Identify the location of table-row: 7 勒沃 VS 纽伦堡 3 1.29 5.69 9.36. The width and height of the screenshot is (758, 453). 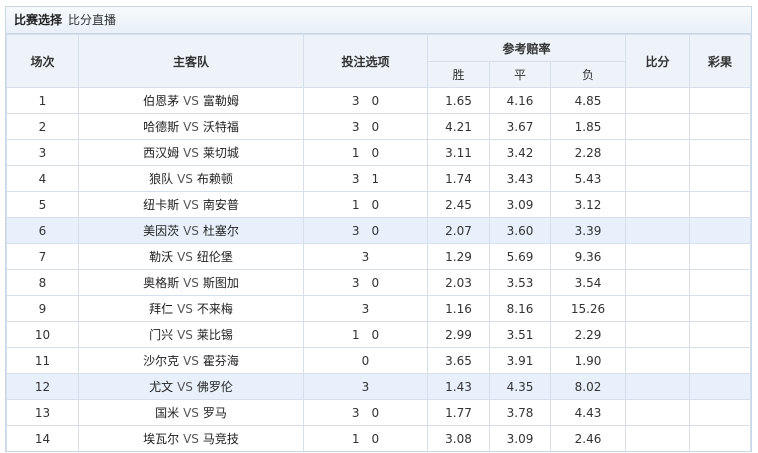
(378, 256).